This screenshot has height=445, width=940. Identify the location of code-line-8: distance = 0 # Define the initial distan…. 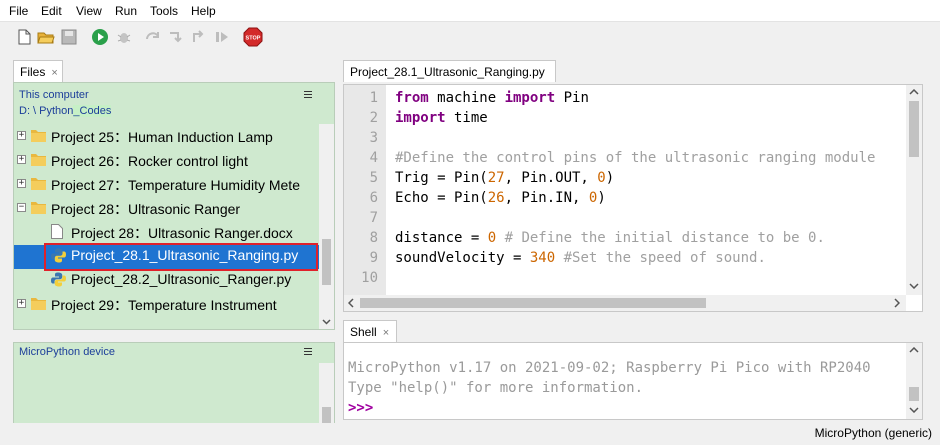
(610, 238).